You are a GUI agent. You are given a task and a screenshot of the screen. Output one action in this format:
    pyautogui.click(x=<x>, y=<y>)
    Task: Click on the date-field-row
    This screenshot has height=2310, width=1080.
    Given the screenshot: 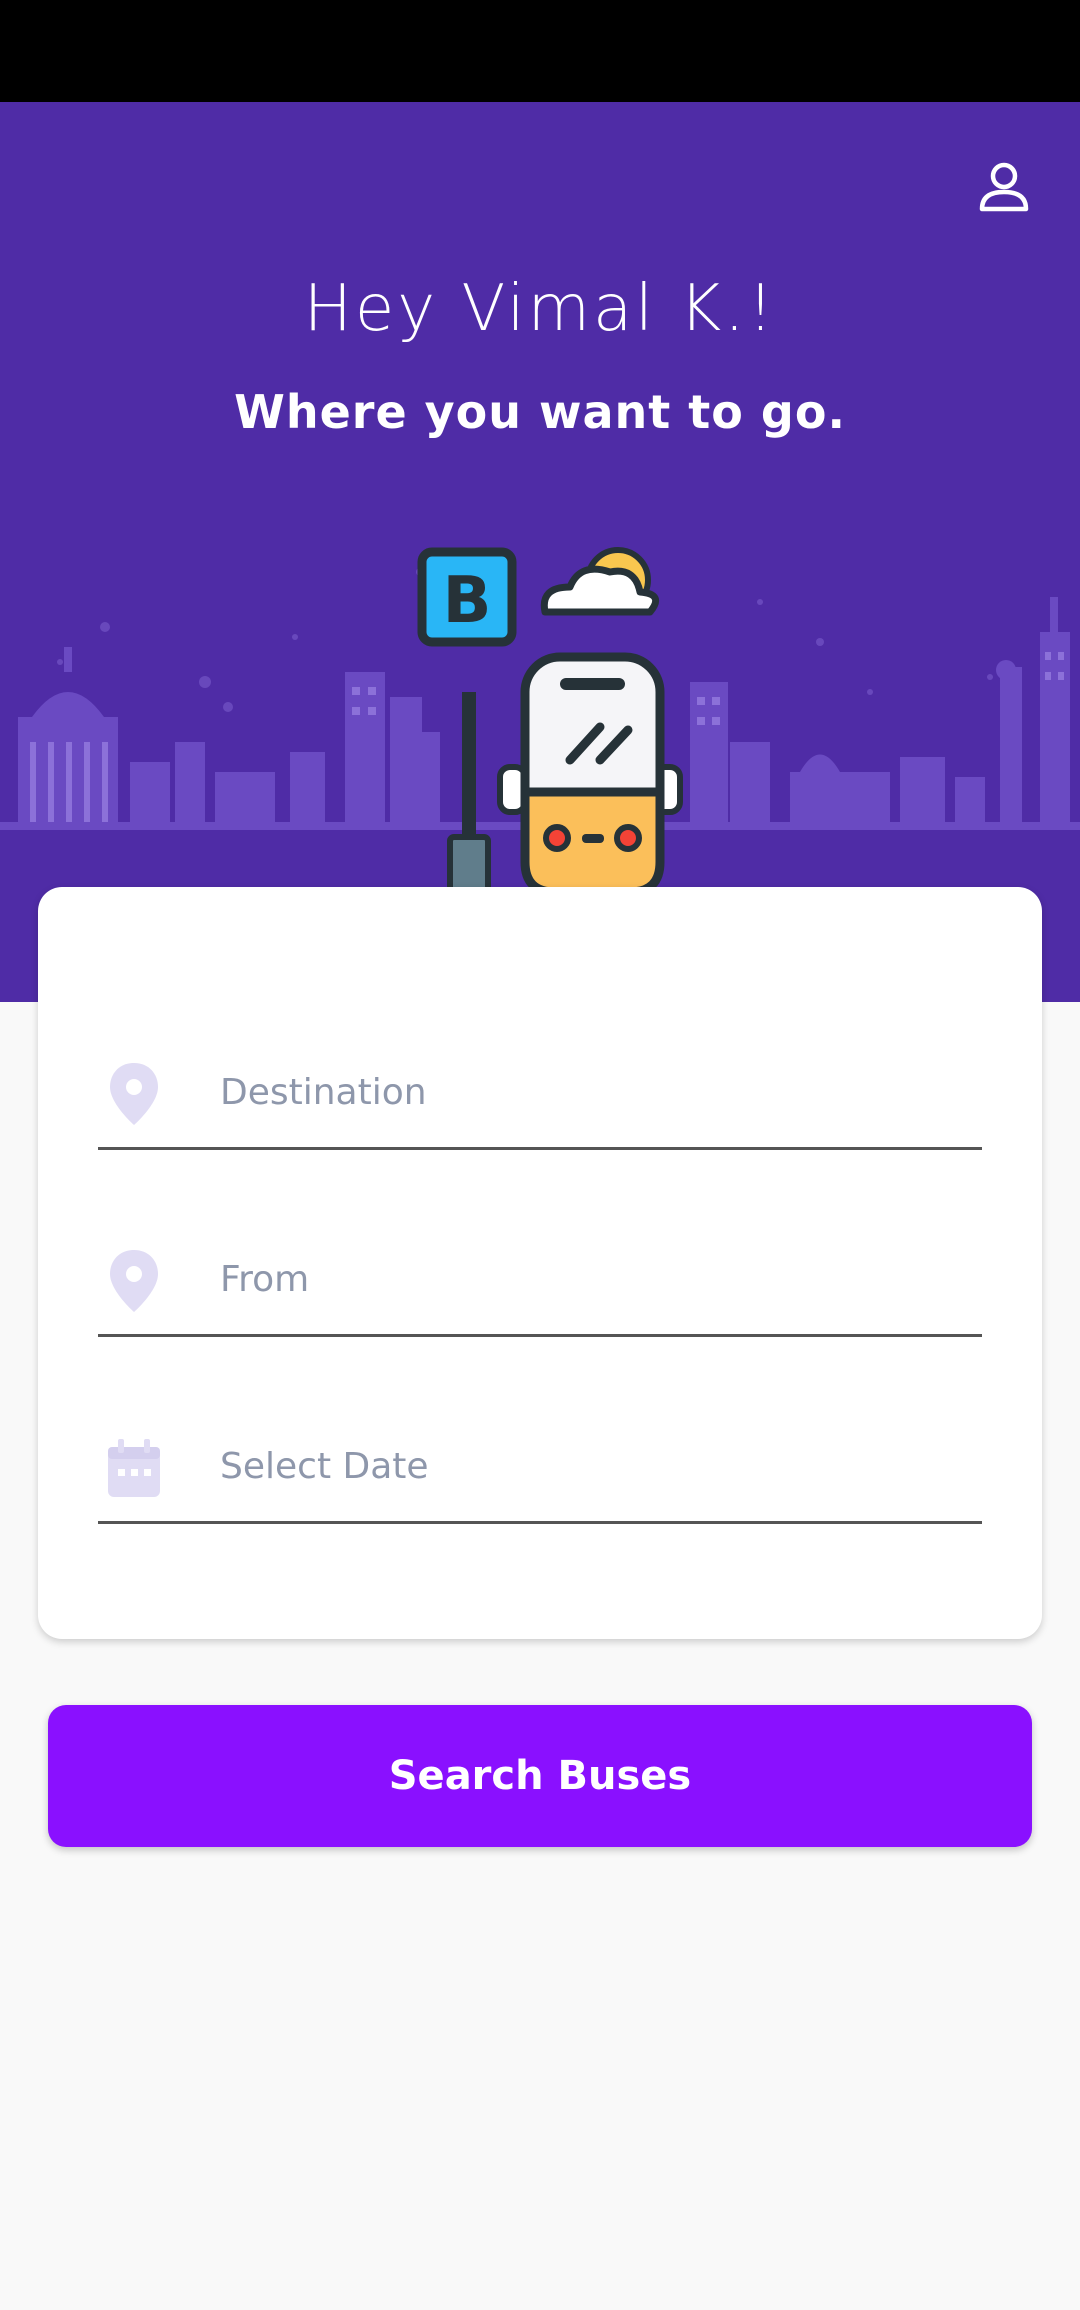 What is the action you would take?
    pyautogui.click(x=540, y=1467)
    